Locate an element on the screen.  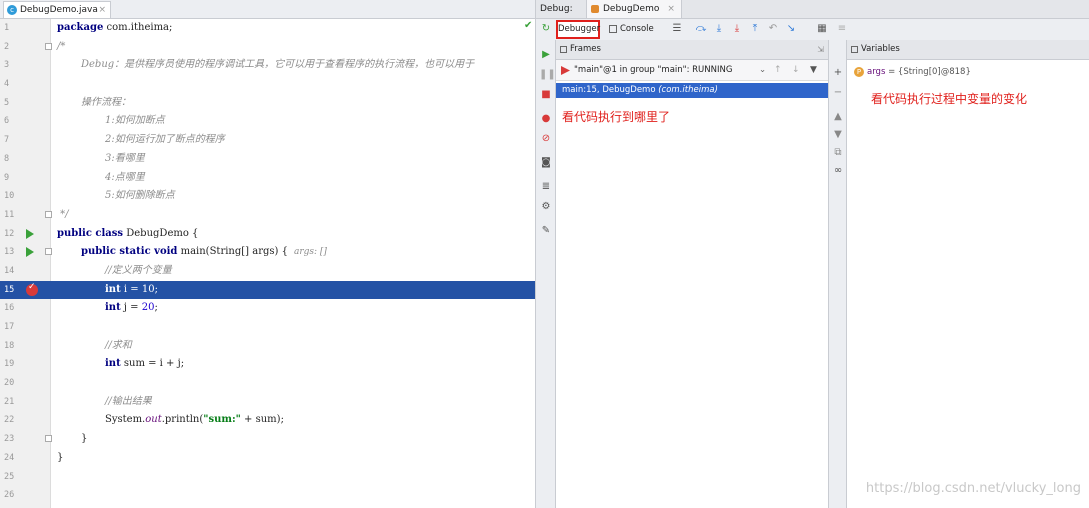
arrow-down-icon: ▼ is located at coordinates (838, 135).